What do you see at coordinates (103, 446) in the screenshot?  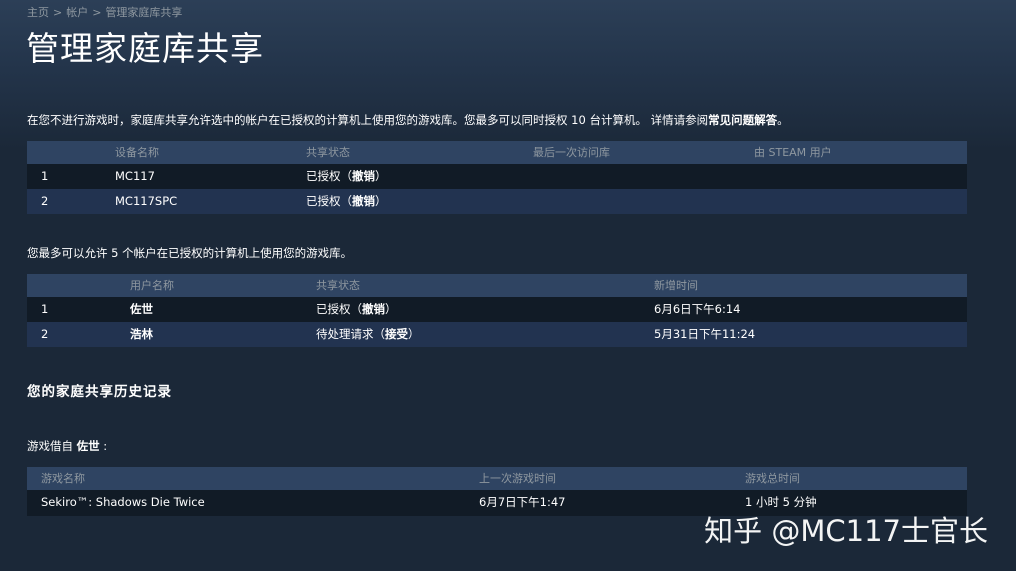 I see `borrowed-suffix: :` at bounding box center [103, 446].